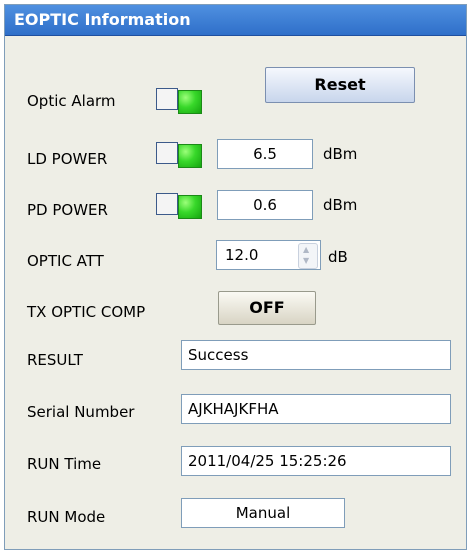 The width and height of the screenshot is (469, 560). Describe the element at coordinates (265, 154) in the screenshot. I see `ld-power-field: 6.5` at that location.